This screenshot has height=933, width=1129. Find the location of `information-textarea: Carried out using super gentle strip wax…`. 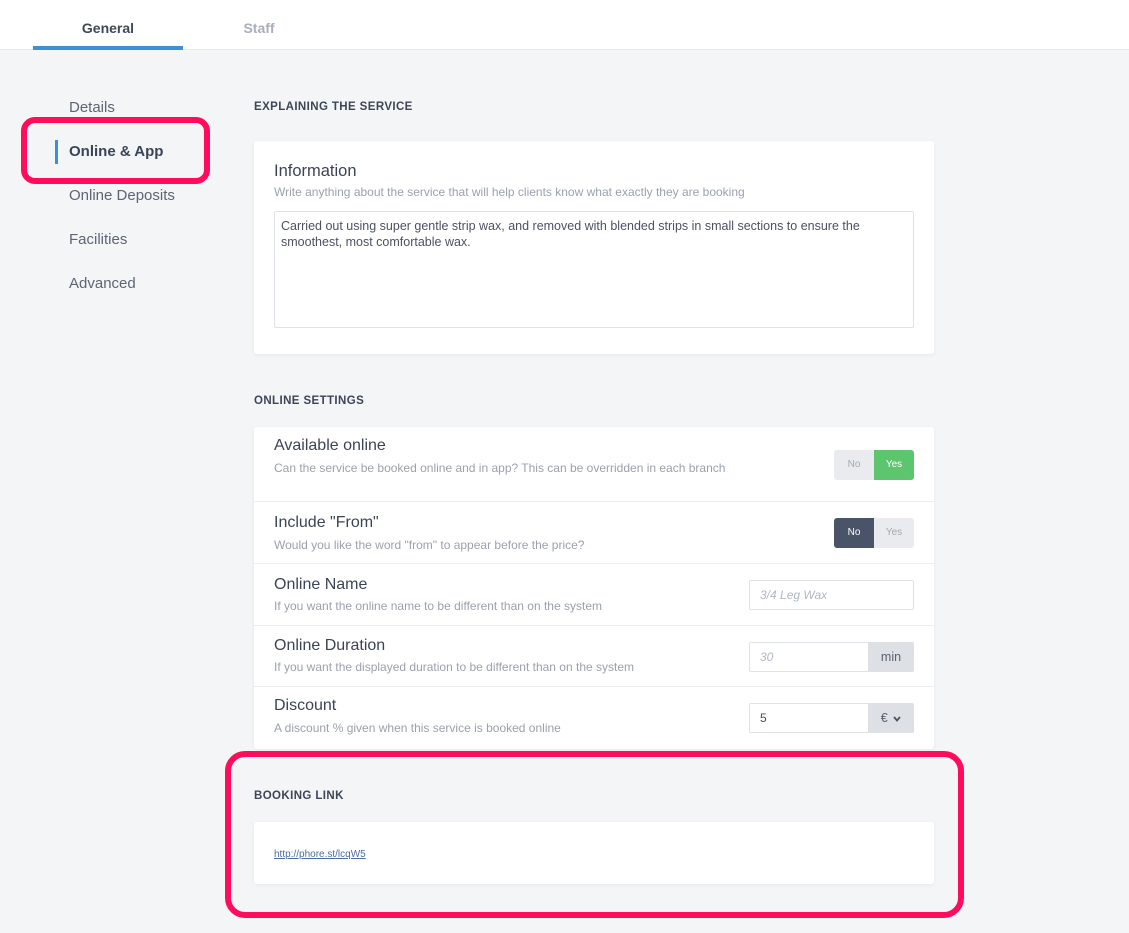

information-textarea: Carried out using super gentle strip wax… is located at coordinates (594, 269).